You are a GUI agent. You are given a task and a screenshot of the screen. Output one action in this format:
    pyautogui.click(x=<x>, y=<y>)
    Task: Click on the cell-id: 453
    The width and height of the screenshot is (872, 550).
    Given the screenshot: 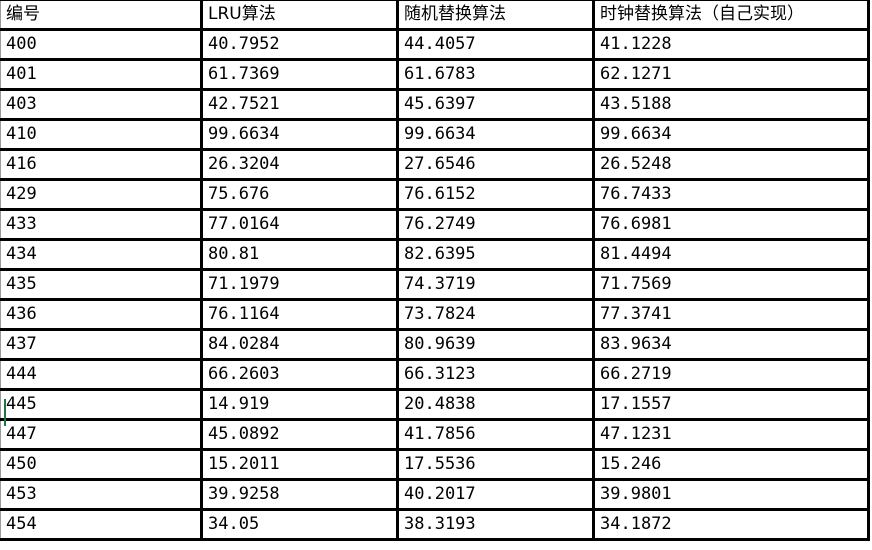 What is the action you would take?
    pyautogui.click(x=101, y=494)
    